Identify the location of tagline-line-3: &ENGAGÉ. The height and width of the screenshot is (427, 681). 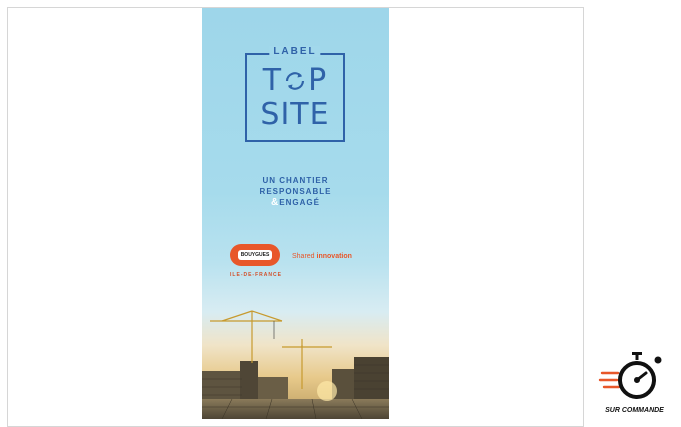
(295, 203).